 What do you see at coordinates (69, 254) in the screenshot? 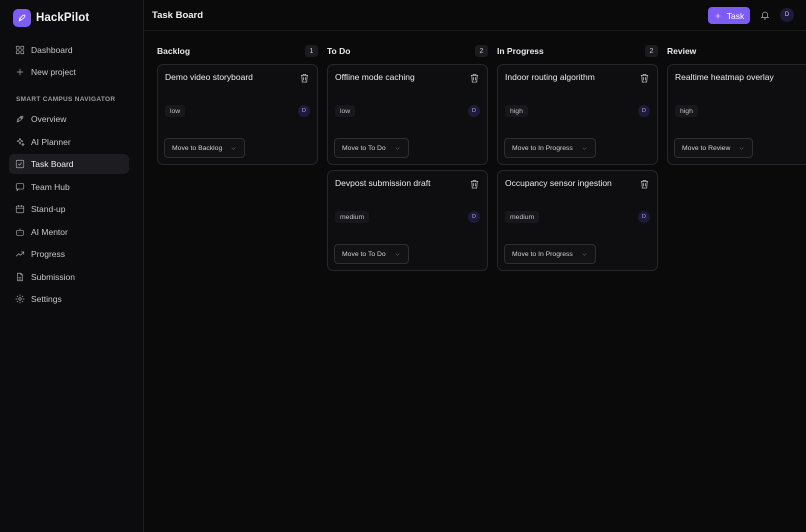
I see `sidebar-item-progress: Progress` at bounding box center [69, 254].